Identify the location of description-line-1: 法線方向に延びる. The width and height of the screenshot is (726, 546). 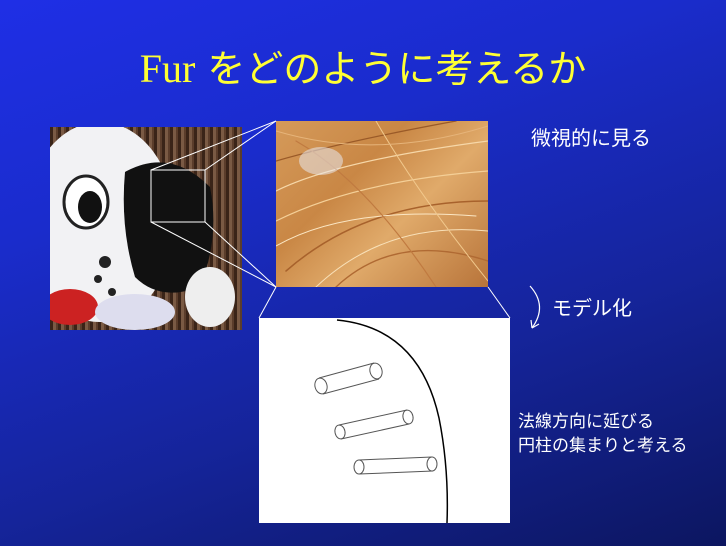
(586, 422).